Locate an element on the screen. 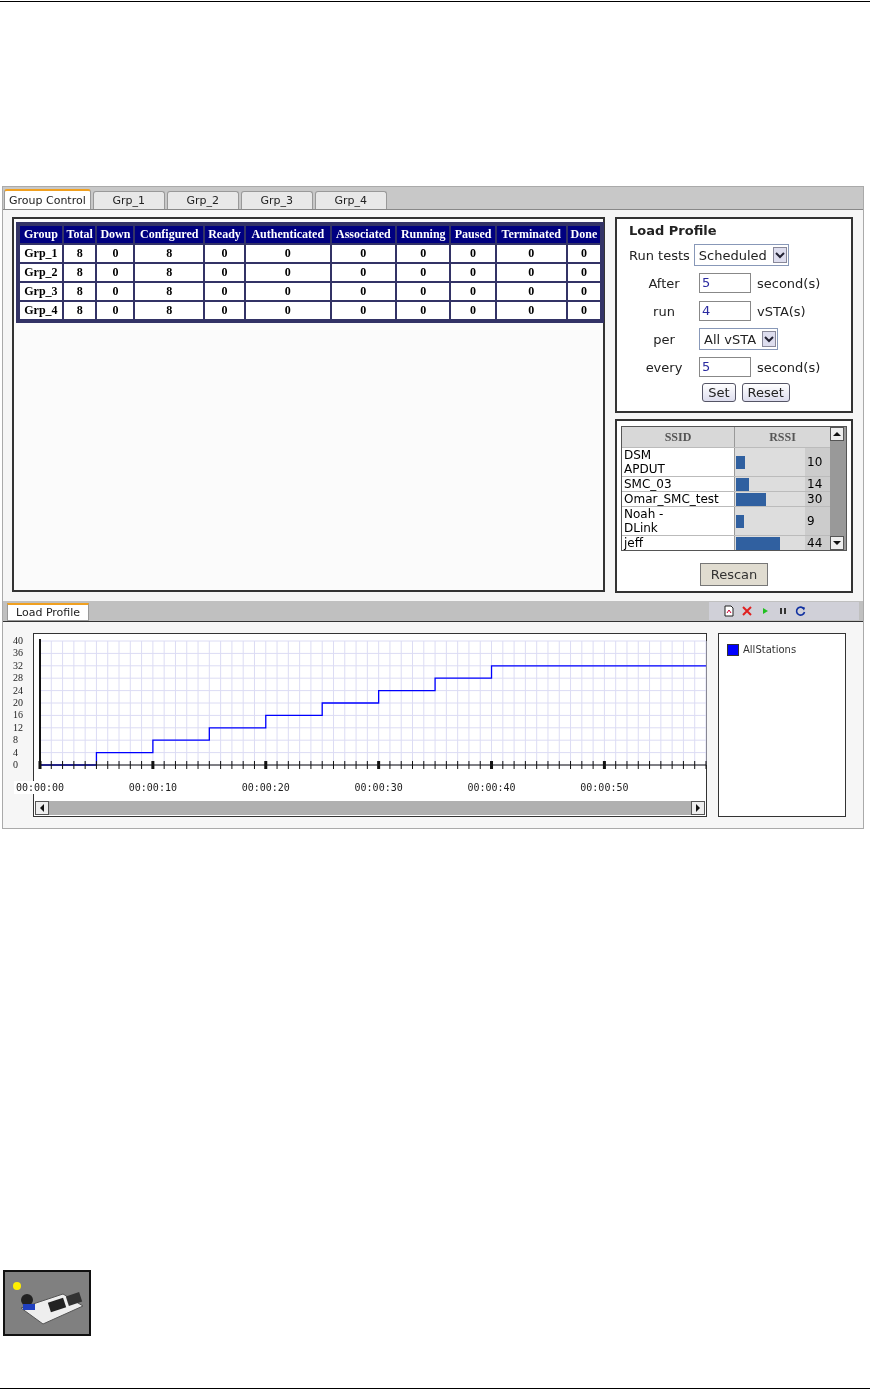 This screenshot has width=870, height=1391. scroll-down-icon is located at coordinates (837, 543).